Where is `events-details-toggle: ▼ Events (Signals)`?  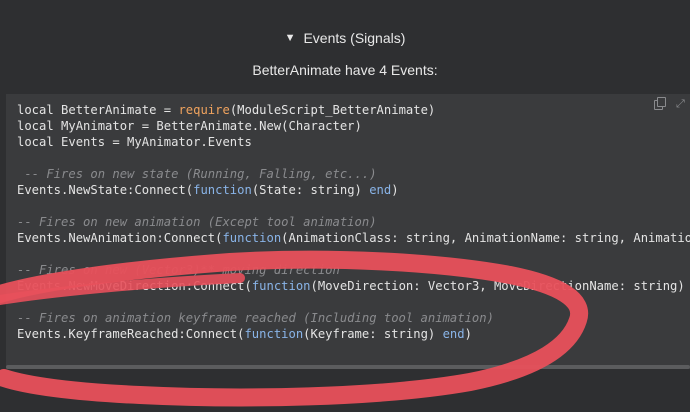
events-details-toggle: ▼ Events (Signals) is located at coordinates (345, 38).